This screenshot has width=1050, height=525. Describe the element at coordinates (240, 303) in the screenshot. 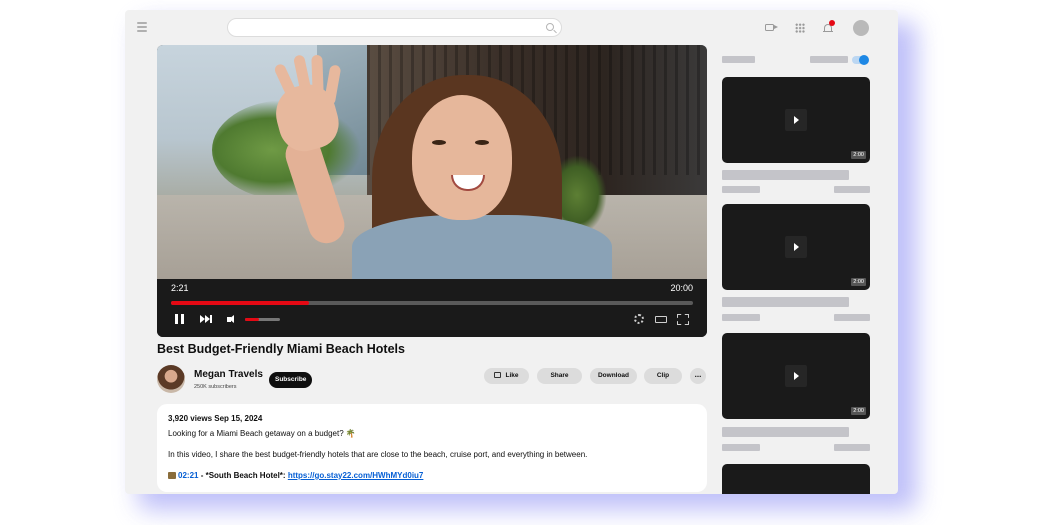

I see `progress-bar-fill` at that location.